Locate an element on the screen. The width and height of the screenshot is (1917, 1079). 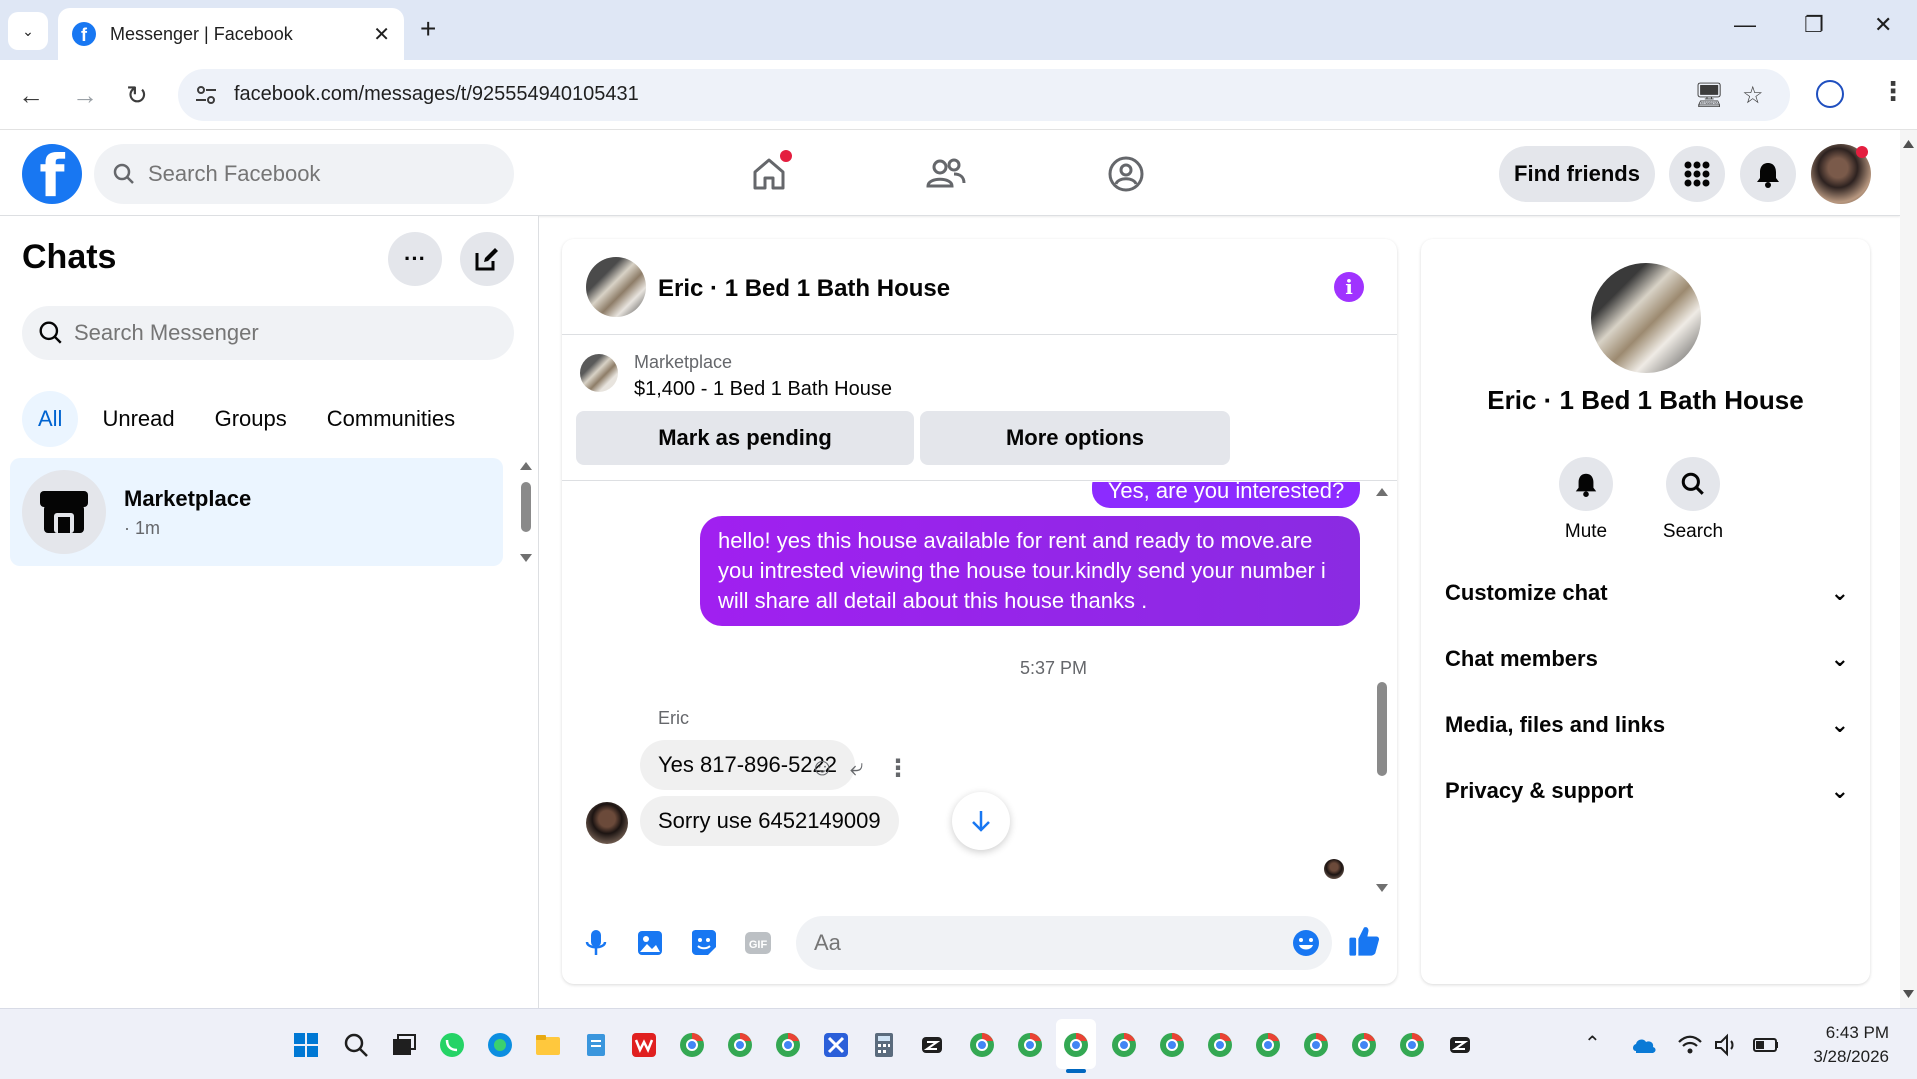
message-input-box is located at coordinates (1064, 943).